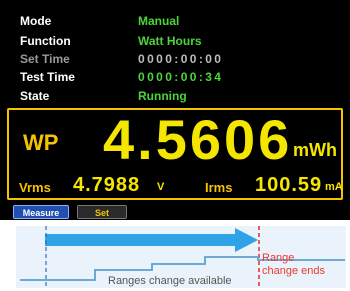 The height and width of the screenshot is (291, 350). I want to click on state-label: State, so click(35, 96).